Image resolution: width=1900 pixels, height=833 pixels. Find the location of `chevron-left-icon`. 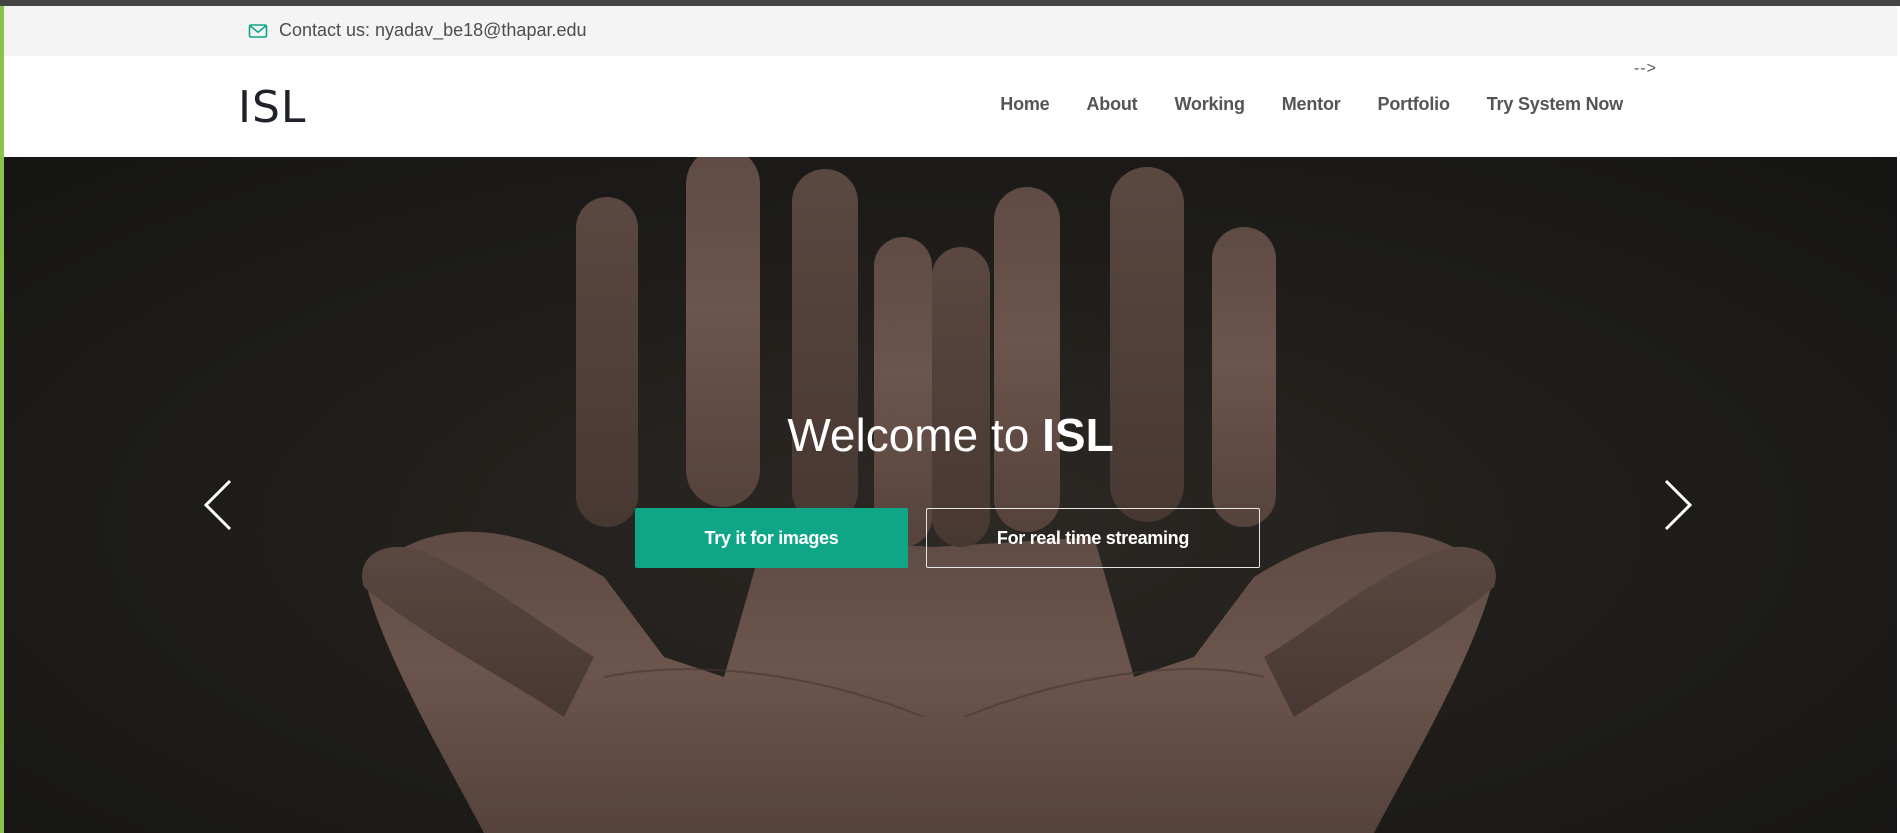

chevron-left-icon is located at coordinates (220, 505).